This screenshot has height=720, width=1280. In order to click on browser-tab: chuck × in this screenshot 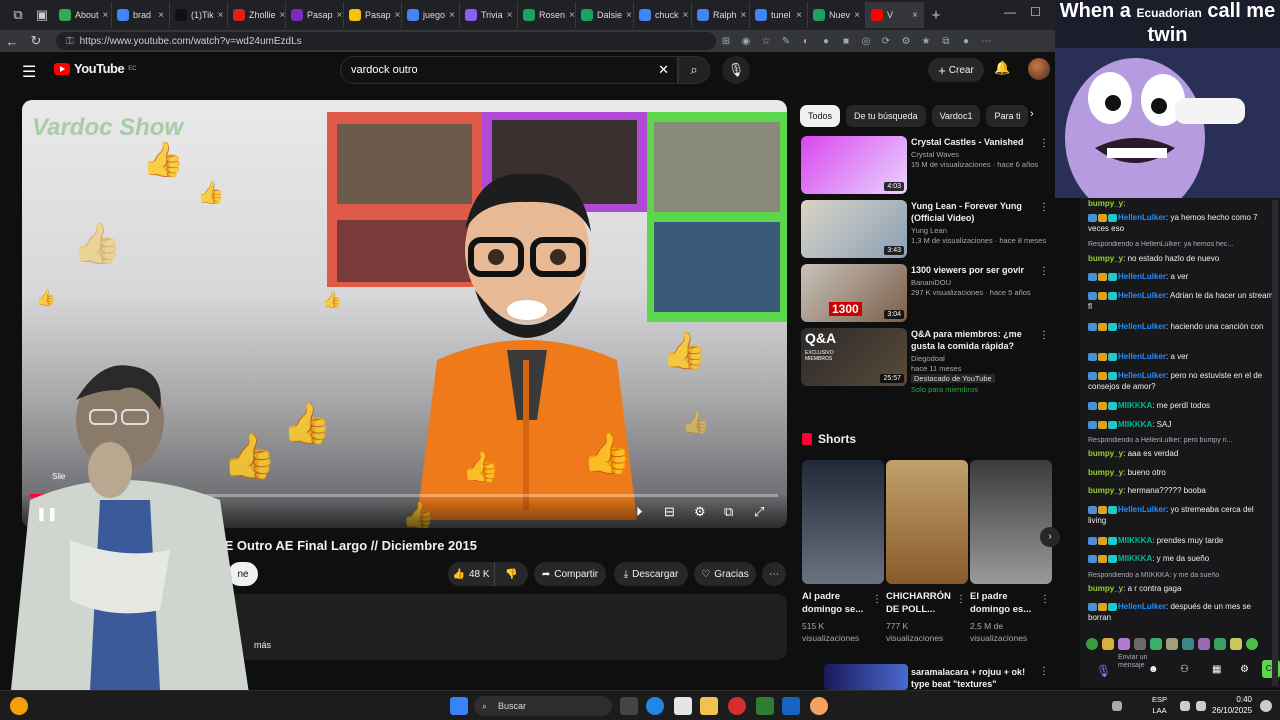, I will do `click(663, 15)`.